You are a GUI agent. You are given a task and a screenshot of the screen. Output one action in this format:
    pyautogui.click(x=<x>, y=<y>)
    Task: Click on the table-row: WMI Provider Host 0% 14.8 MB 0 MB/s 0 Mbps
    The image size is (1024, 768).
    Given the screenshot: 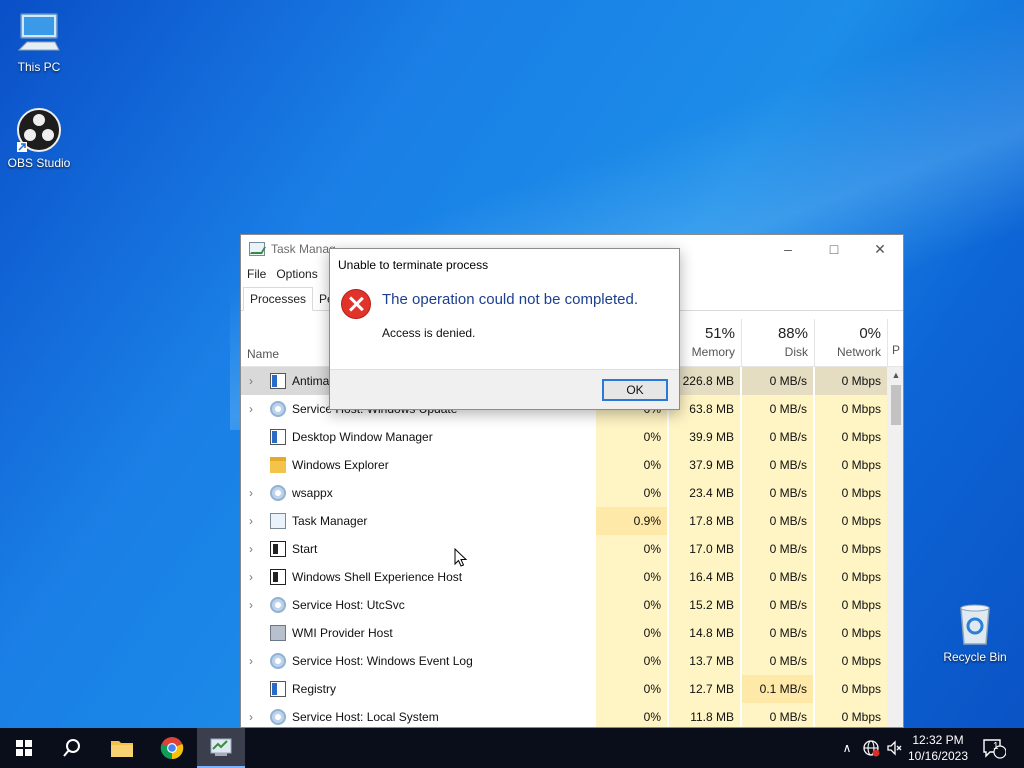 What is the action you would take?
    pyautogui.click(x=564, y=633)
    